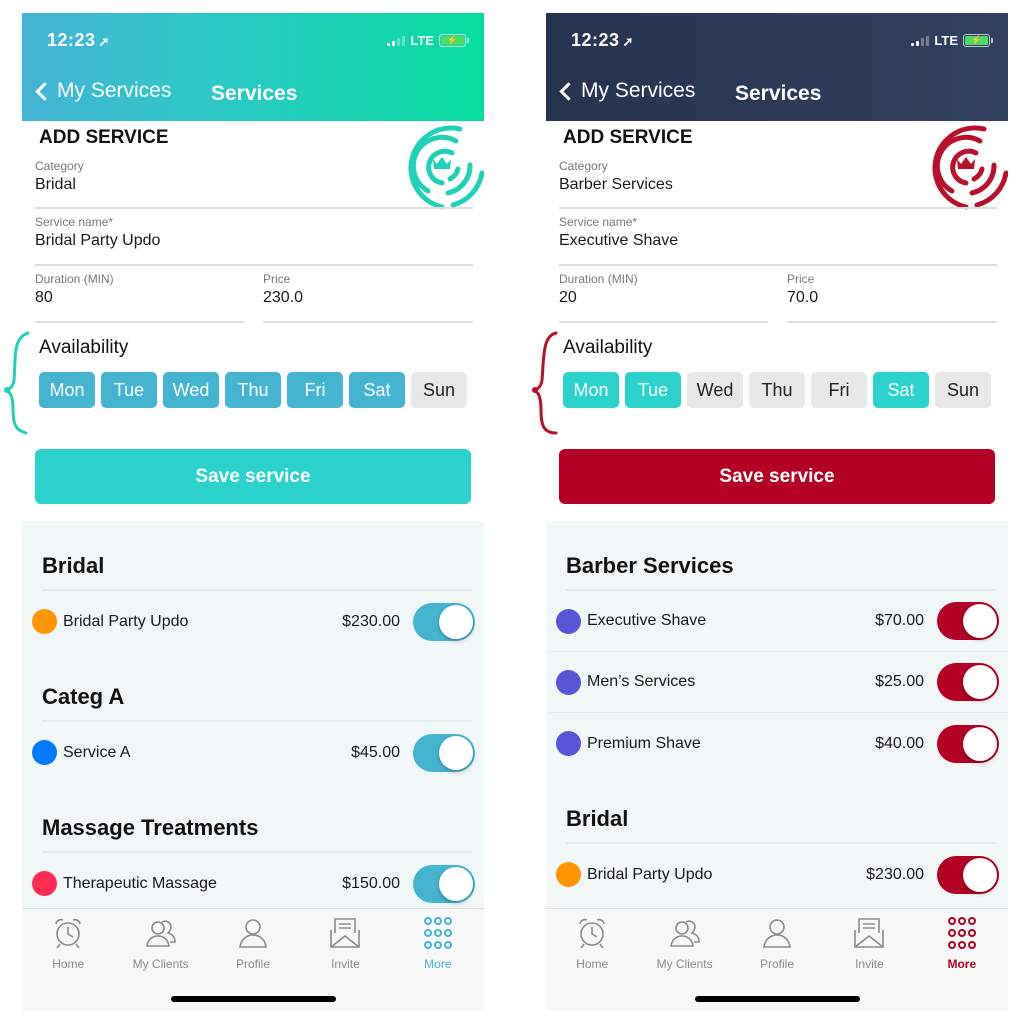  What do you see at coordinates (371, 883) in the screenshot?
I see `service-price: $150.00` at bounding box center [371, 883].